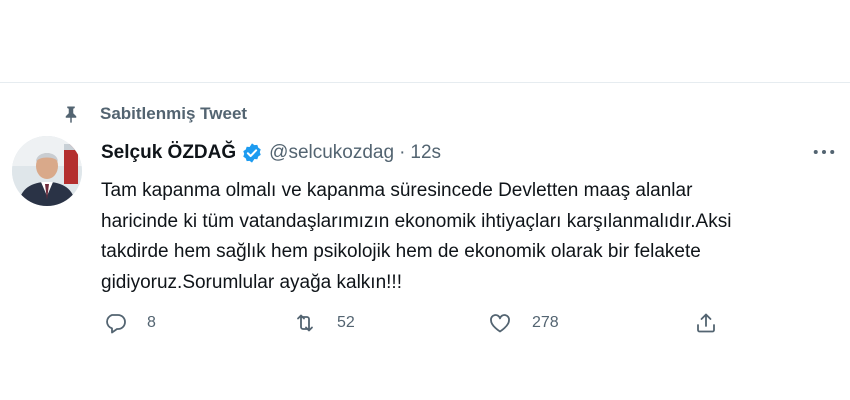 This screenshot has width=850, height=400. What do you see at coordinates (305, 323) in the screenshot?
I see `retweet-icon` at bounding box center [305, 323].